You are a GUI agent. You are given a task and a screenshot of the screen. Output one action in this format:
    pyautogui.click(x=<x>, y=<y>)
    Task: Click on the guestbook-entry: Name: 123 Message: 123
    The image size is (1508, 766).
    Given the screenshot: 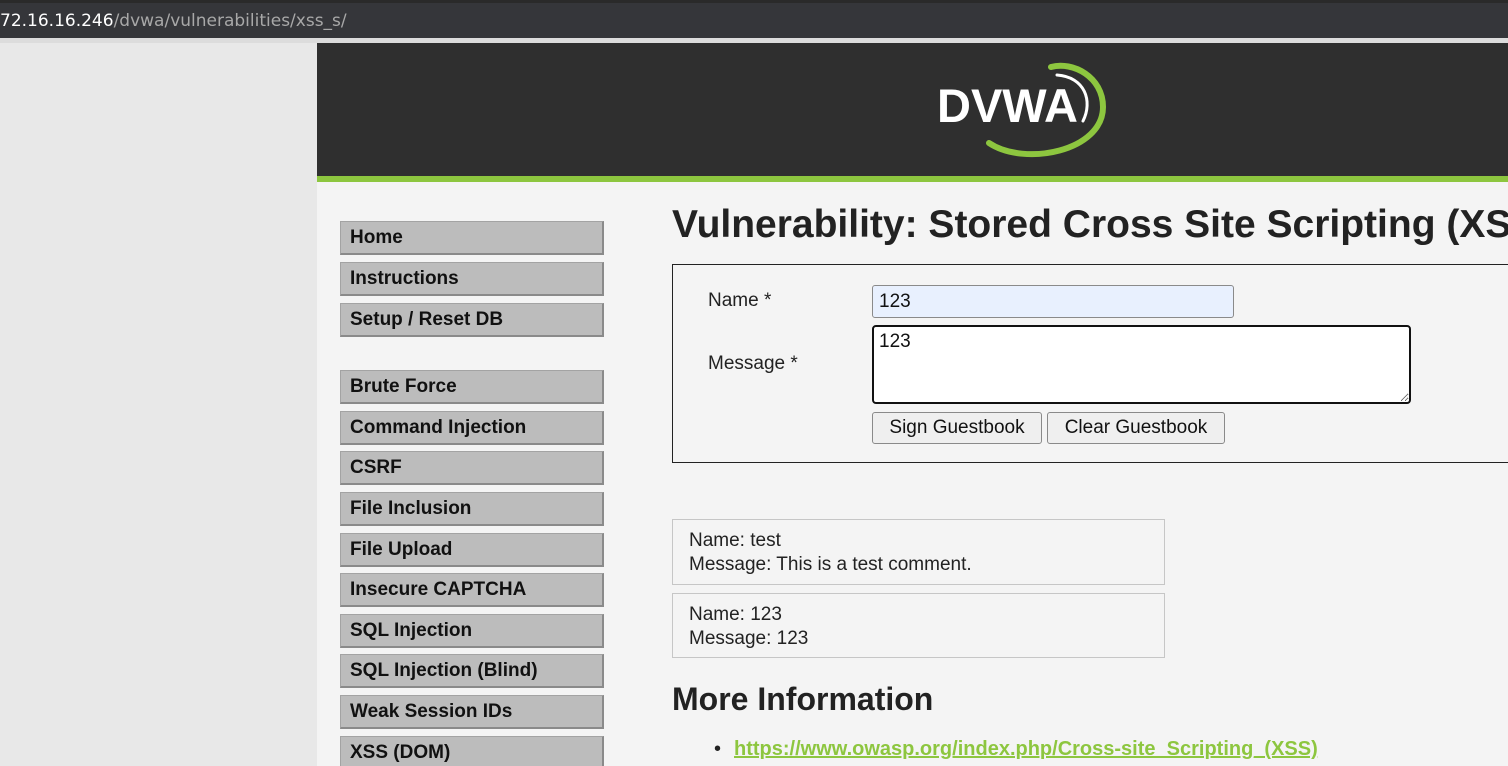 What is the action you would take?
    pyautogui.click(x=918, y=625)
    